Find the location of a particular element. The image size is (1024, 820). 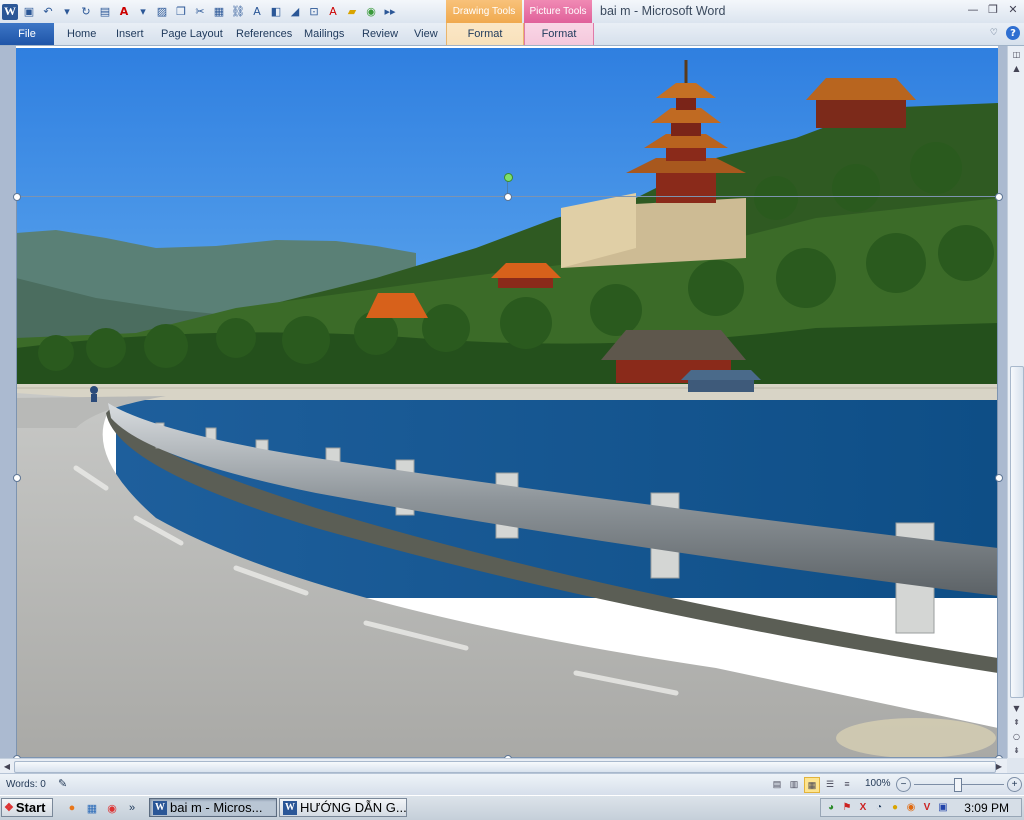

insert-image-icon: ▨ is located at coordinates (162, 12).